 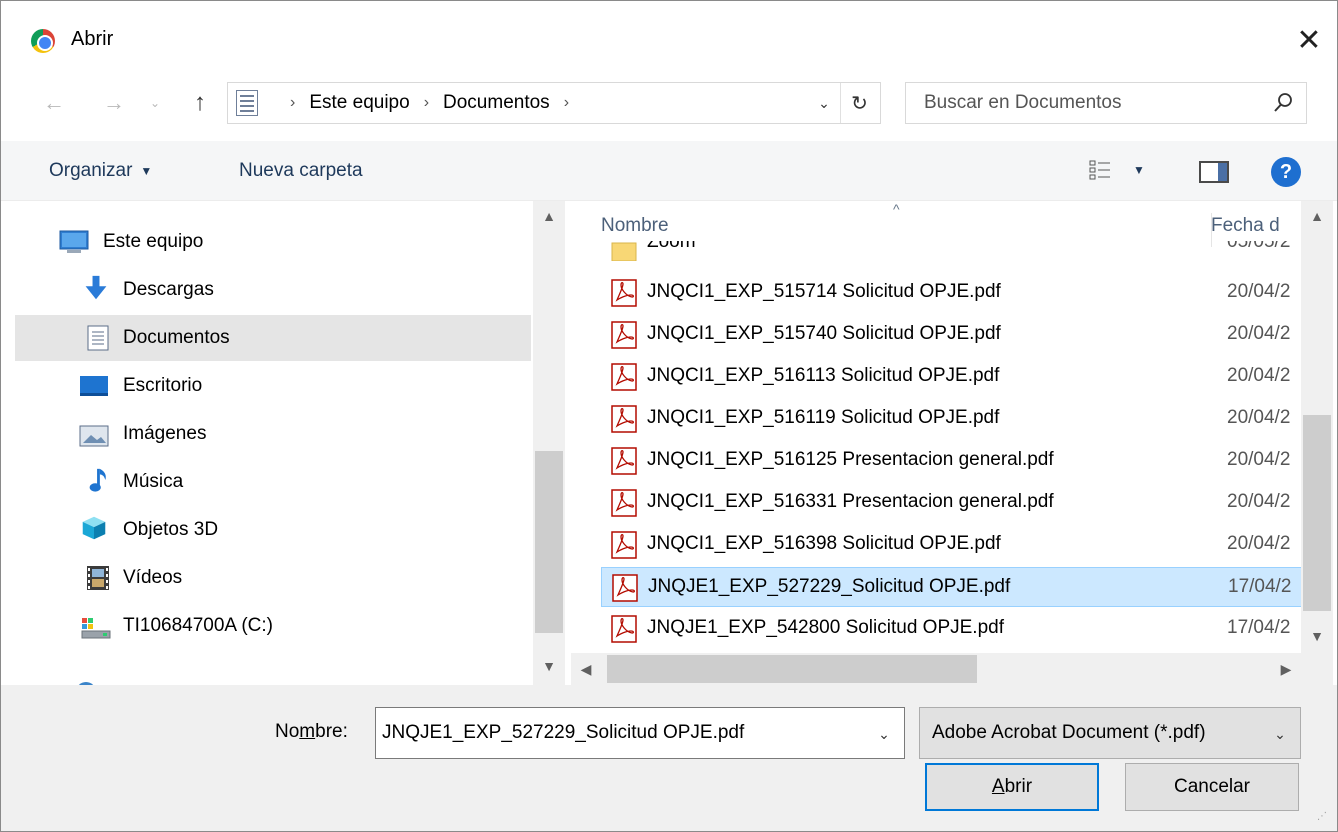 I want to click on sidebar-item-descargas: Descargas, so click(x=273, y=290).